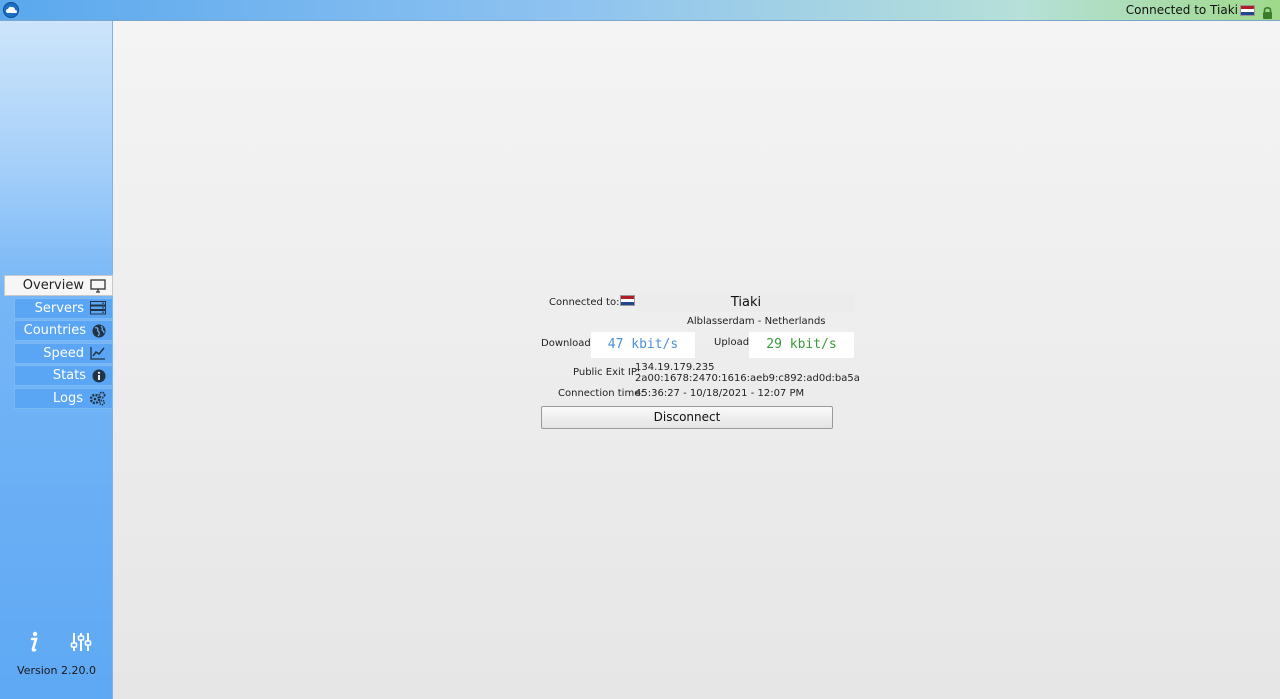  I want to click on download-speed-value: 47 kbit/s, so click(643, 345).